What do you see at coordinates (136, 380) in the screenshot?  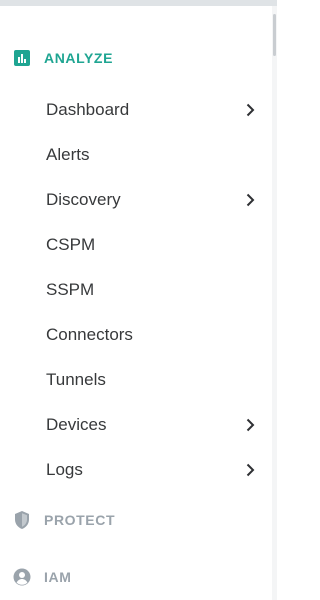 I see `sidebar-item-tunnels: Tunnels` at bounding box center [136, 380].